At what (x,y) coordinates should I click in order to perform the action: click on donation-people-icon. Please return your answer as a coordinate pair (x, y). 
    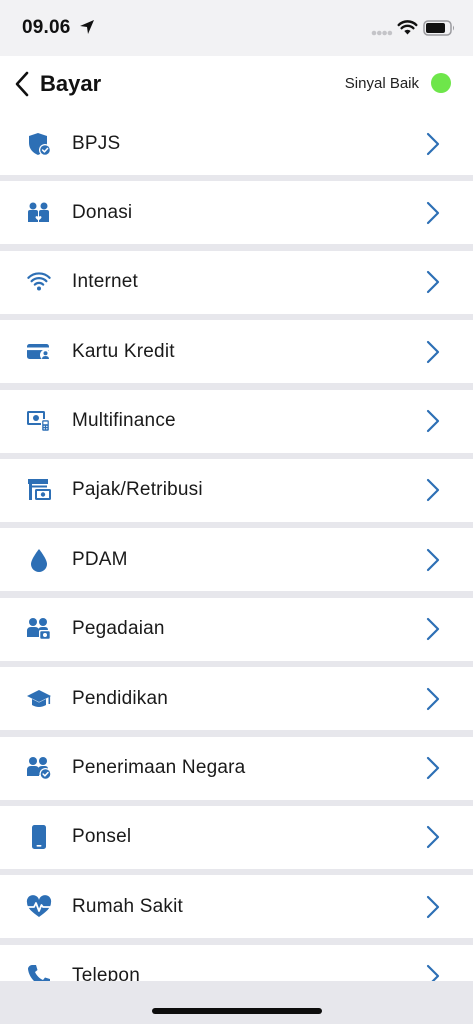
    Looking at the image, I should click on (39, 213).